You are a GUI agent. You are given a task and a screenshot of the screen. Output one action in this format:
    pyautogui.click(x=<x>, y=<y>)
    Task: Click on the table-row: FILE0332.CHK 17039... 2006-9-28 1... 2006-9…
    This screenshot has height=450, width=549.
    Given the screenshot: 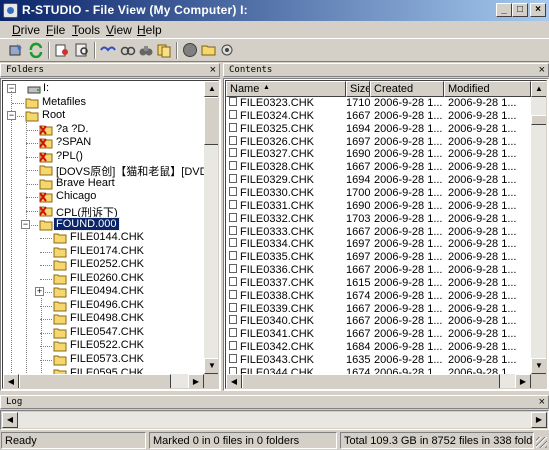 What is the action you would take?
    pyautogui.click(x=378, y=219)
    